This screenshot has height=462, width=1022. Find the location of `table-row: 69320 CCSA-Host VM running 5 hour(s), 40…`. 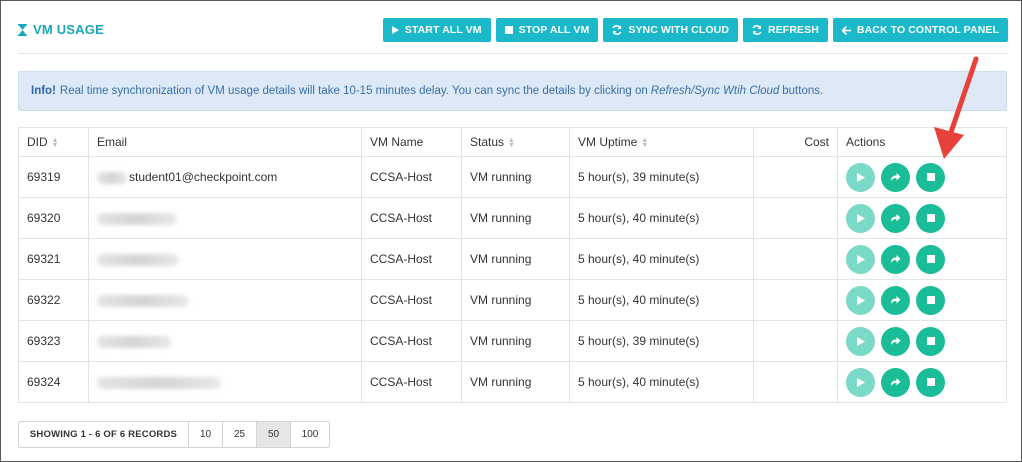

table-row: 69320 CCSA-Host VM running 5 hour(s), 40… is located at coordinates (512, 218).